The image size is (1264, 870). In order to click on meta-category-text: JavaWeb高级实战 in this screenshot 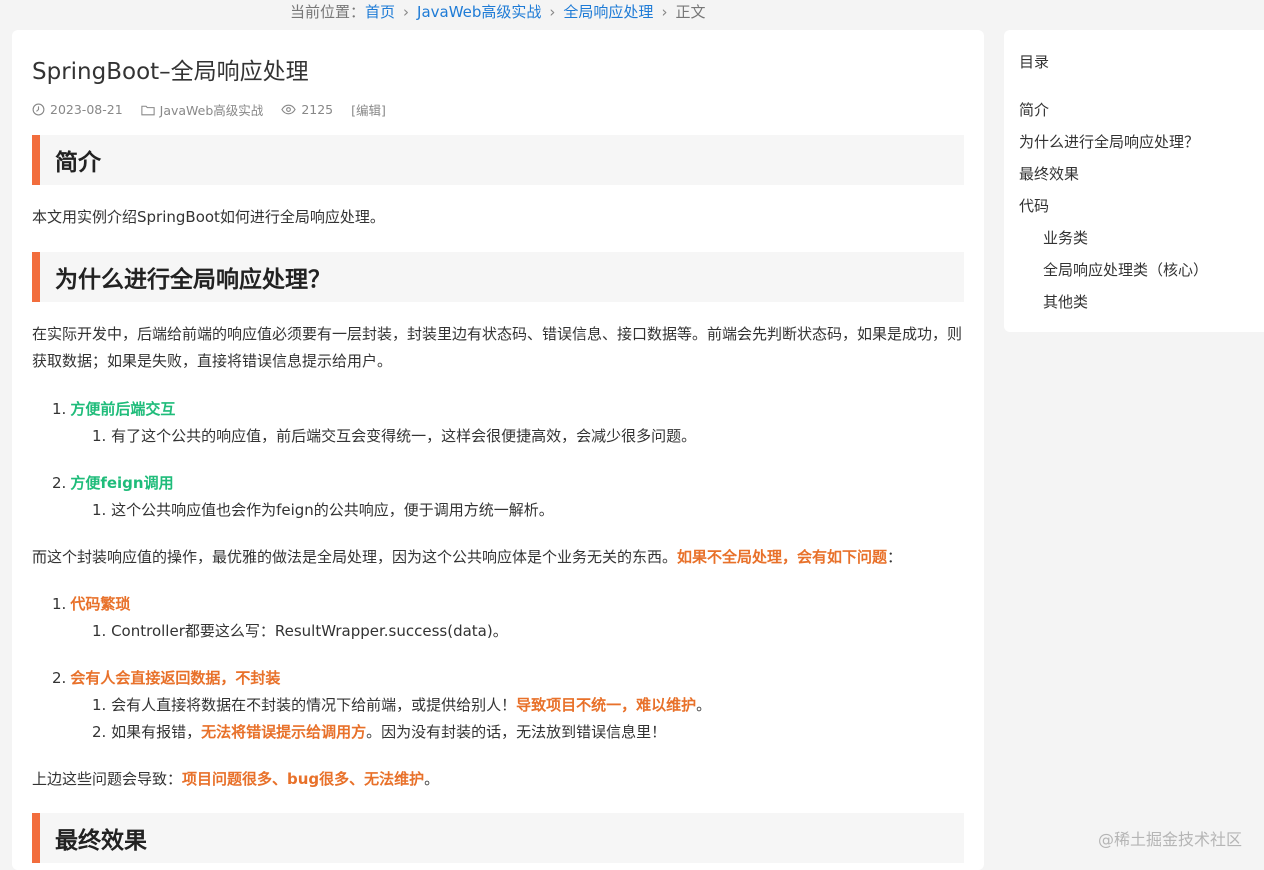, I will do `click(211, 110)`.